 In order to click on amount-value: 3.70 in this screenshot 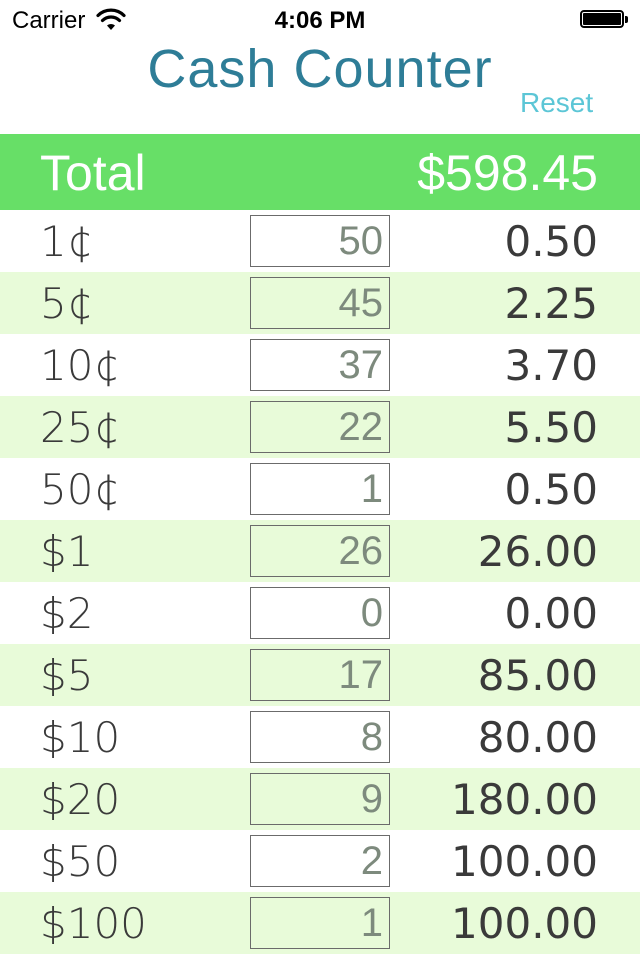, I will do `click(551, 365)`.